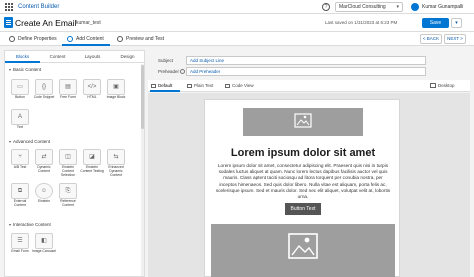 This screenshot has width=474, height=277. What do you see at coordinates (68, 191) in the screenshot?
I see `reference-content-icon: ⎘` at bounding box center [68, 191].